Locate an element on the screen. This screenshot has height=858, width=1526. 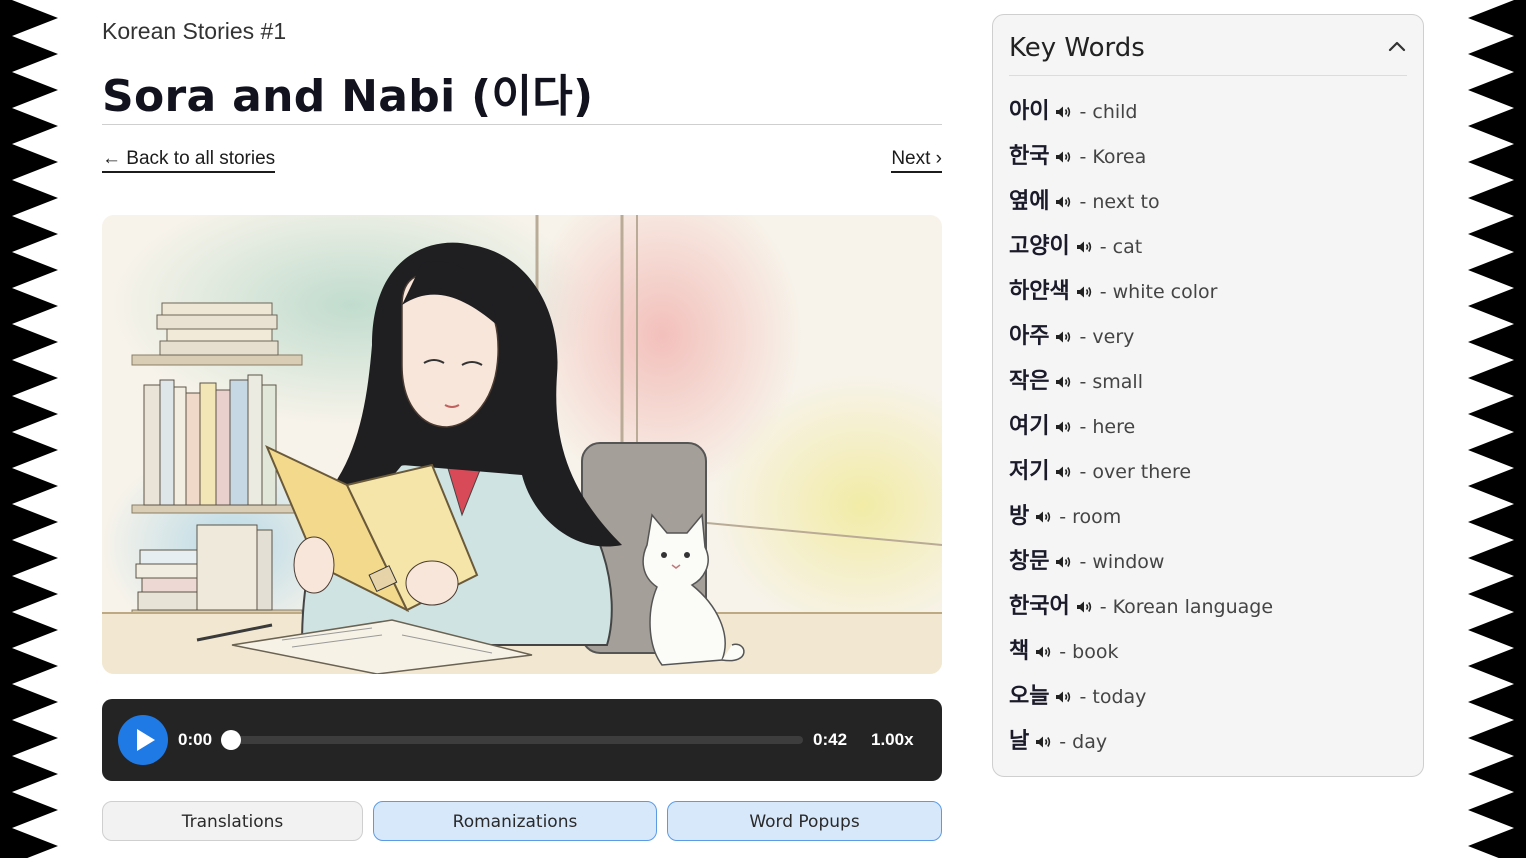
key-word-item: 작은 - small is located at coordinates (1141, 385).